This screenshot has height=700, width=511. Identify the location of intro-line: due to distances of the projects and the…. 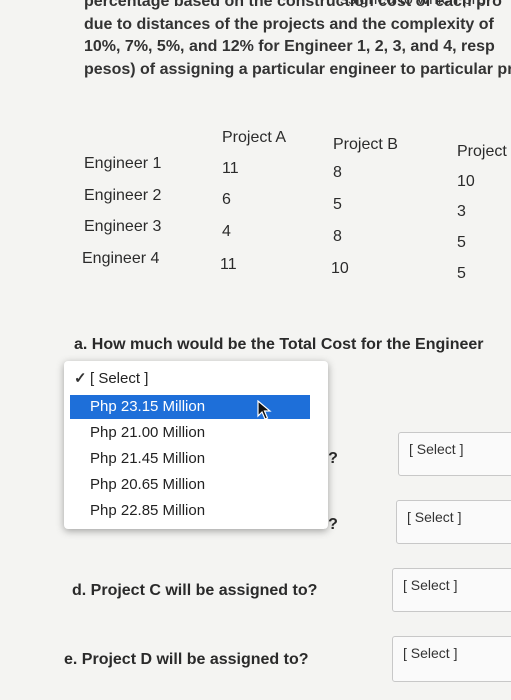
(297, 25).